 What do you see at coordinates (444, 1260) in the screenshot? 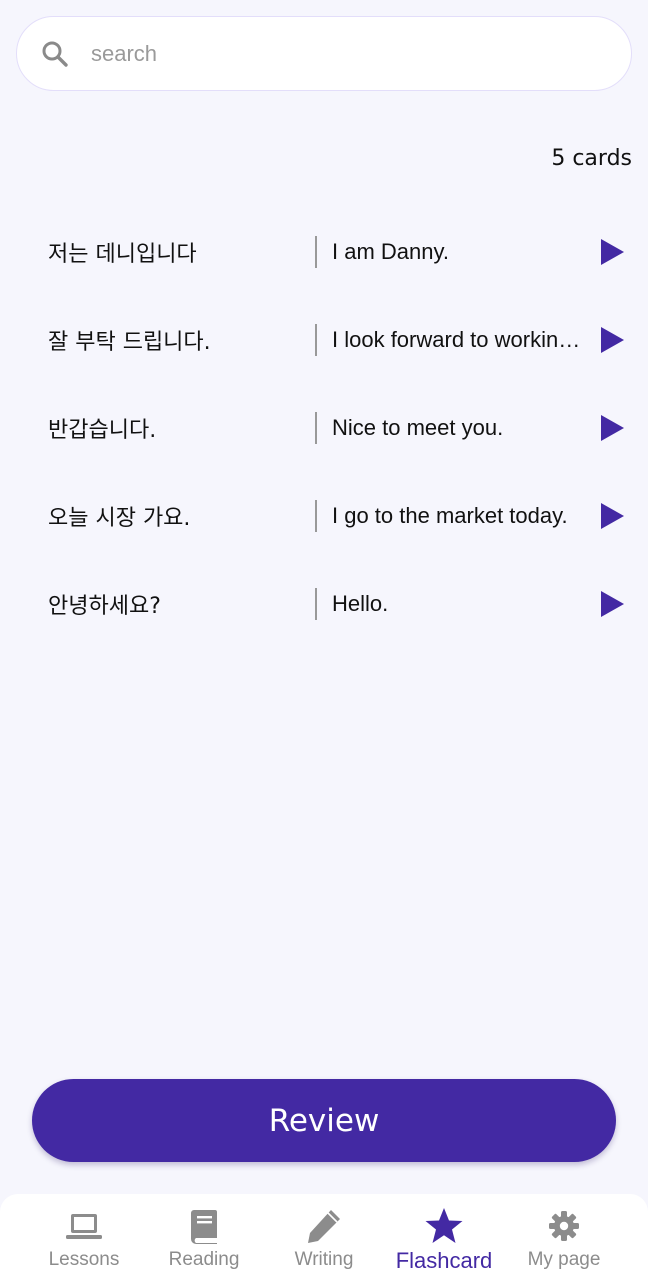
I see `tab-label: Flashcard` at bounding box center [444, 1260].